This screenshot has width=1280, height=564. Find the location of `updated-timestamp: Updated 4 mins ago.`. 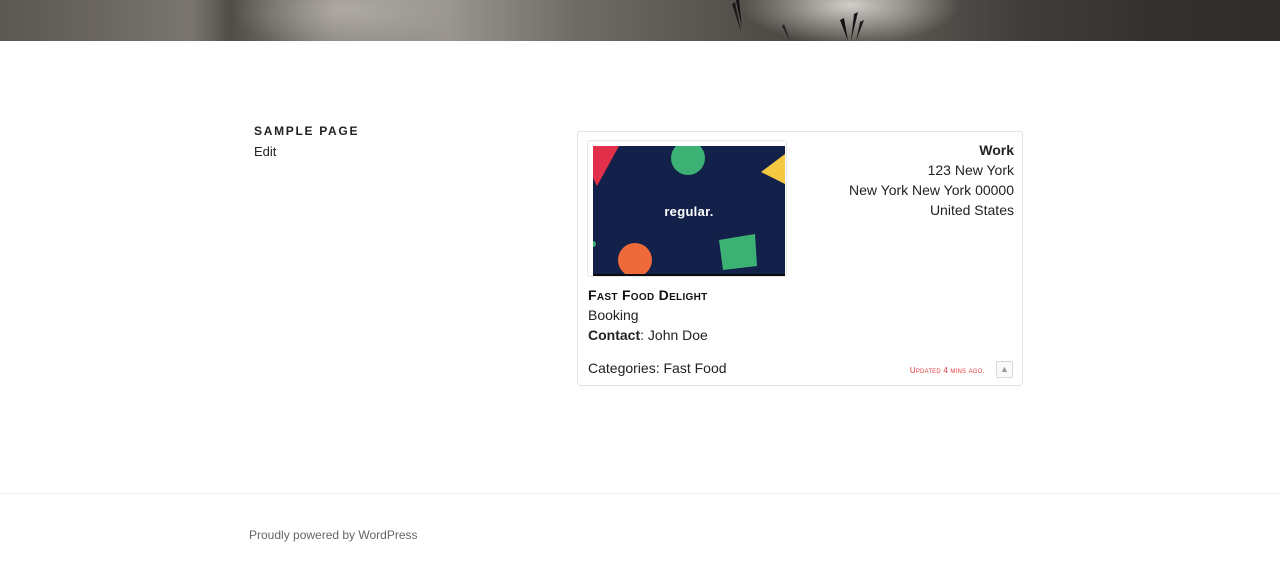

updated-timestamp: Updated 4 mins ago. is located at coordinates (947, 370).